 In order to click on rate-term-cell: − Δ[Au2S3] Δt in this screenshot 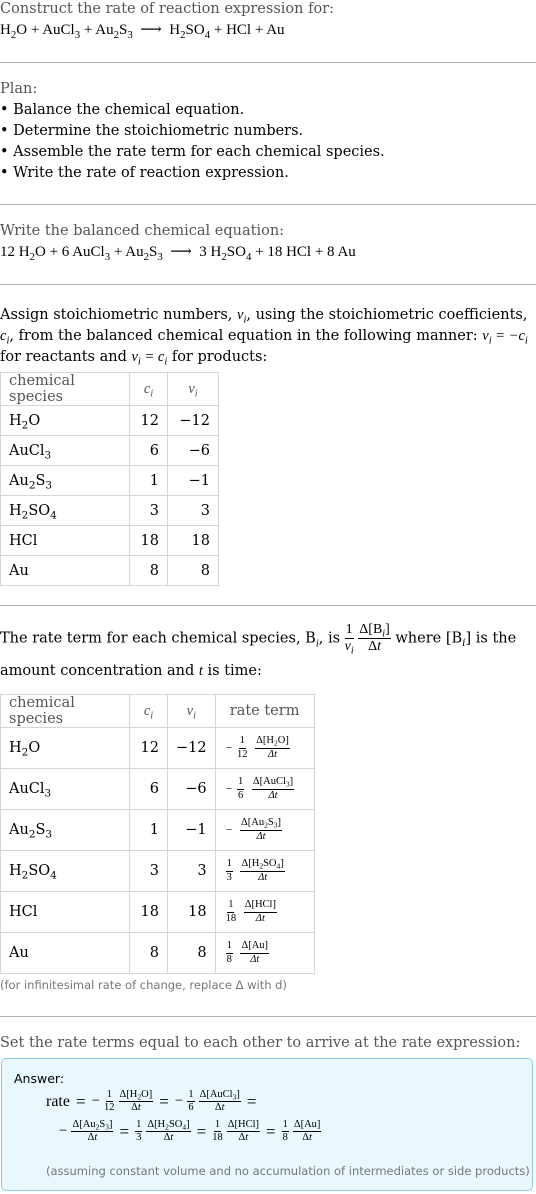, I will do `click(264, 830)`.